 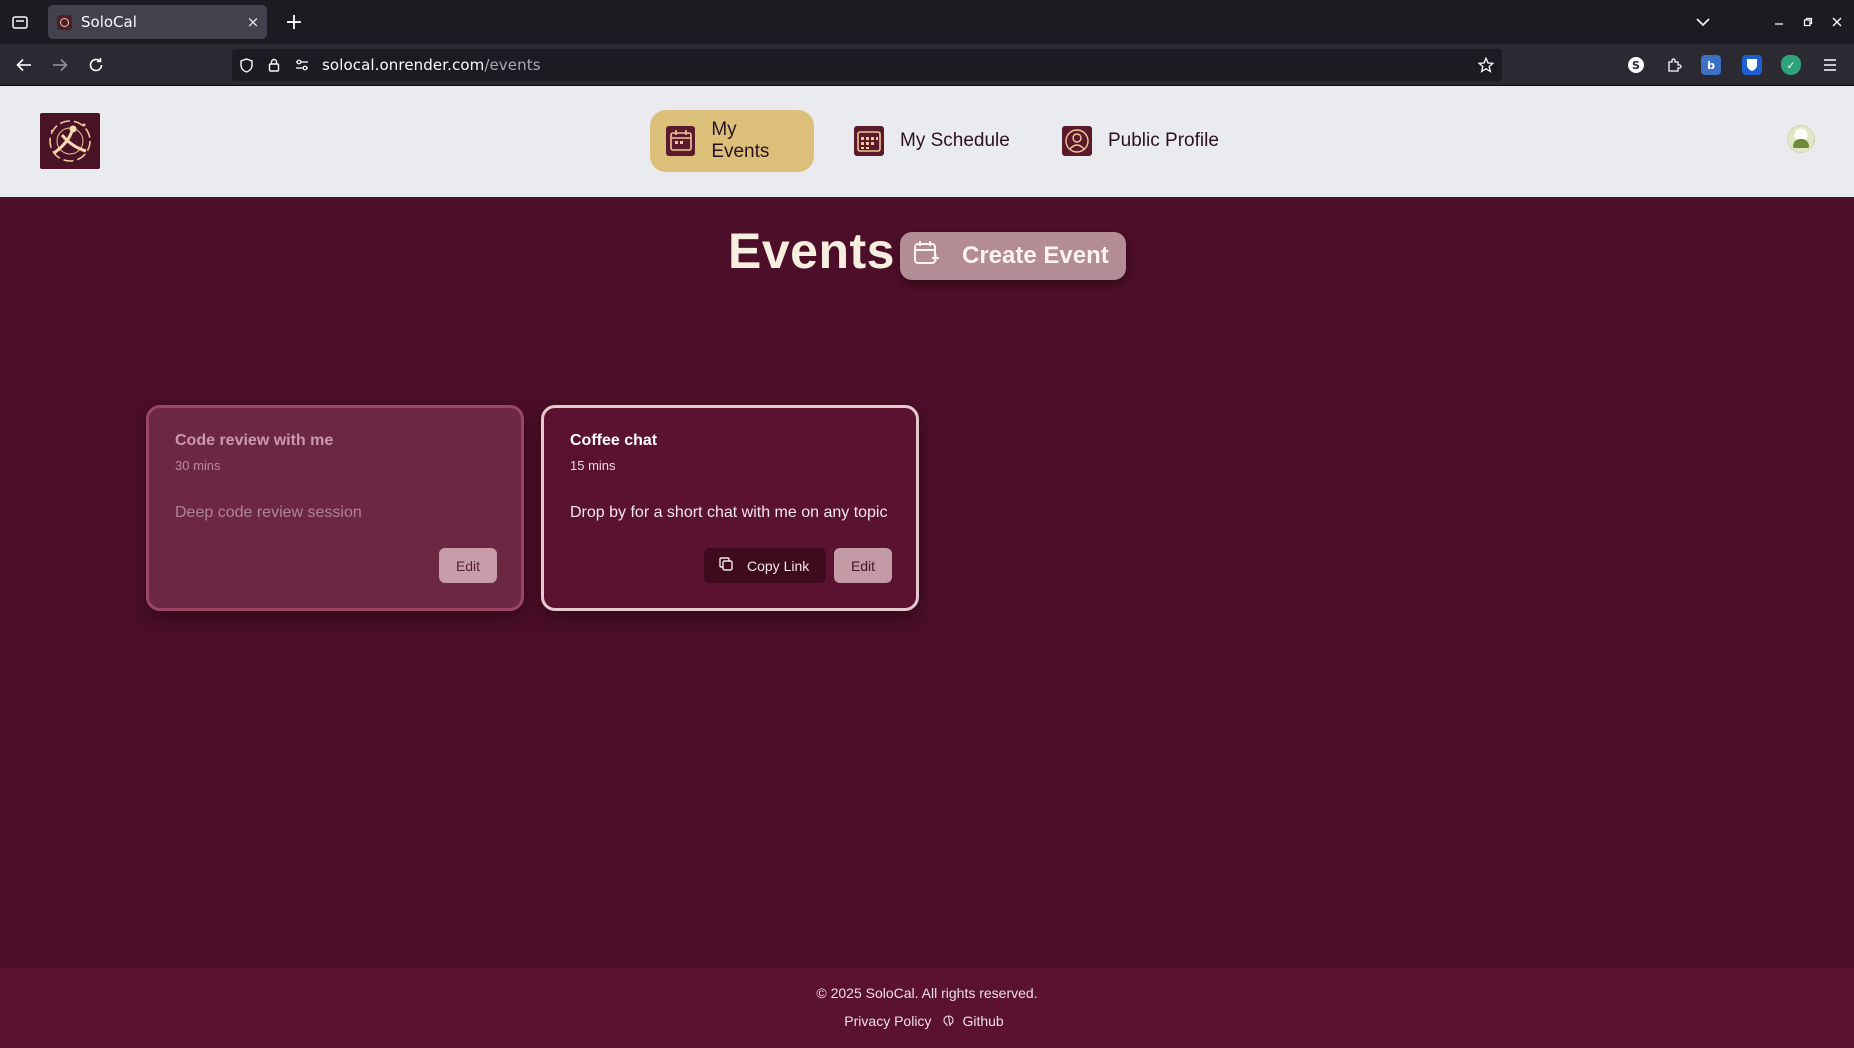 I want to click on back-icon, so click(x=24, y=64).